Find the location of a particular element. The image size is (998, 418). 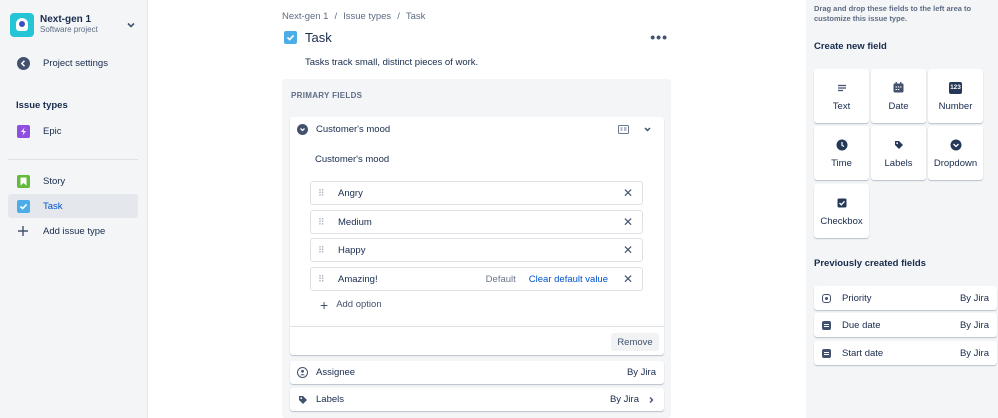

field-label: Assignee is located at coordinates (336, 372).